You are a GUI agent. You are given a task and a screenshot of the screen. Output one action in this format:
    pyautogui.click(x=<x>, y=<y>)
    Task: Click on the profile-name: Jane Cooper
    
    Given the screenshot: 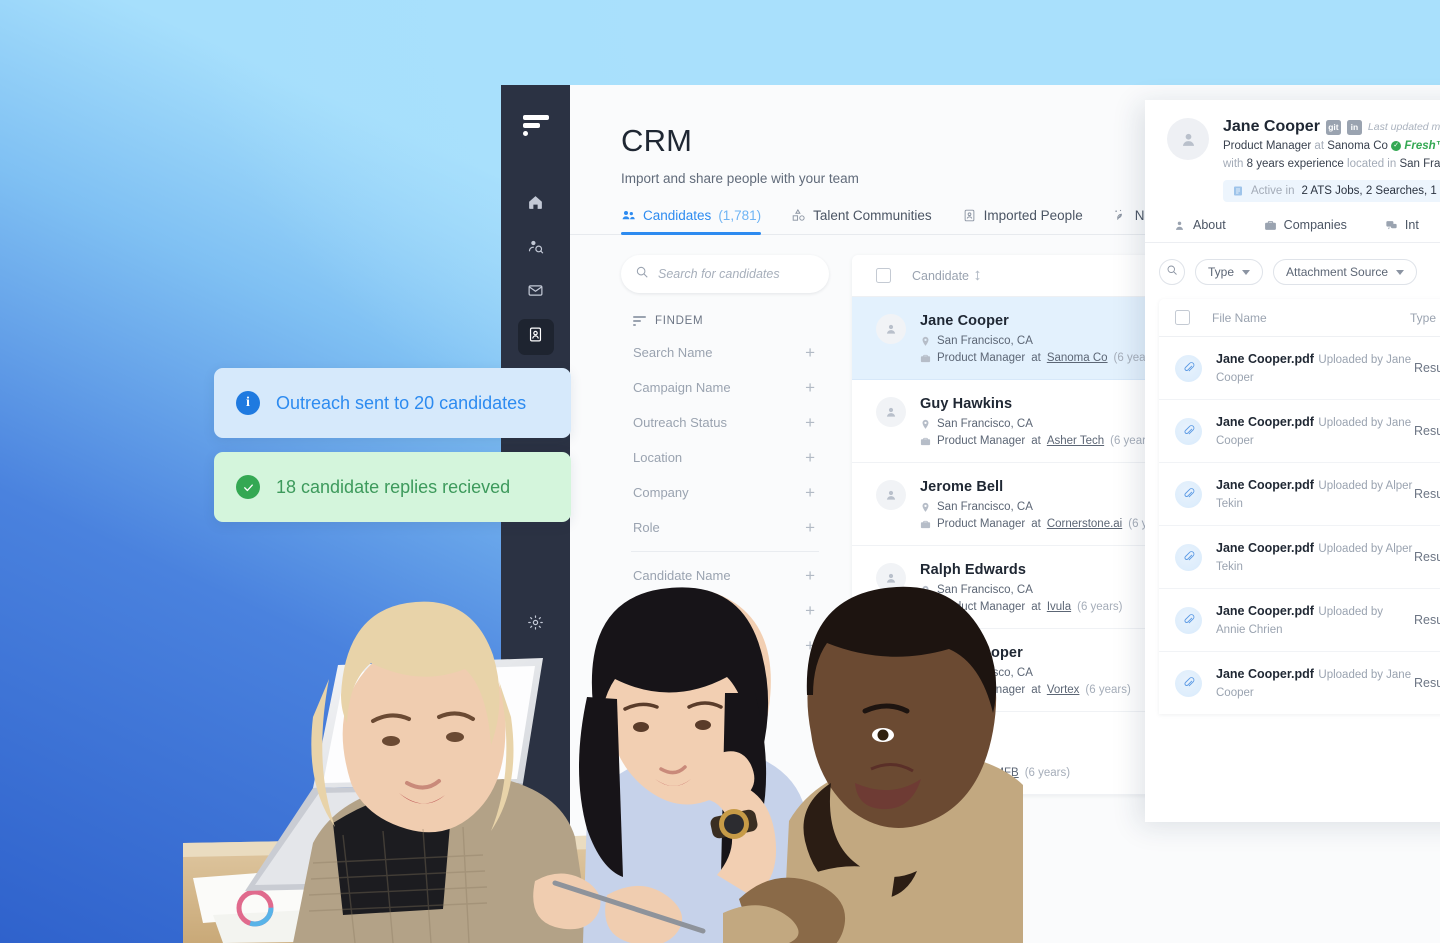 What is the action you would take?
    pyautogui.click(x=1271, y=126)
    